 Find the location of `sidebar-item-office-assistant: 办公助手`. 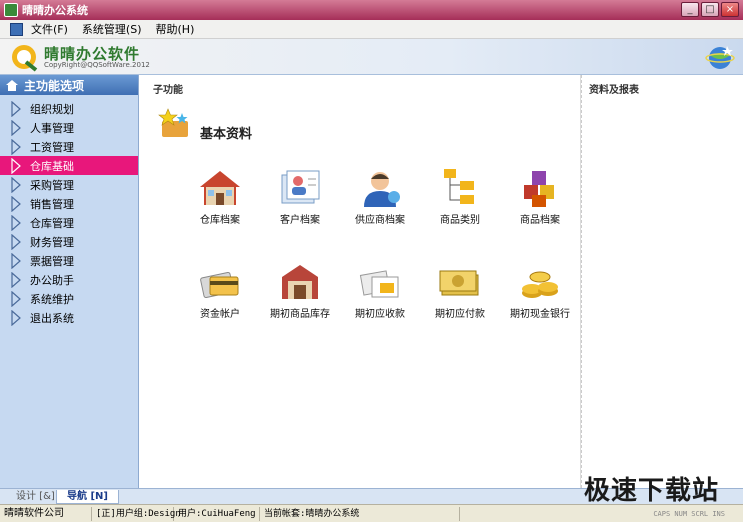

sidebar-item-office-assistant: 办公助手 is located at coordinates (69, 279).